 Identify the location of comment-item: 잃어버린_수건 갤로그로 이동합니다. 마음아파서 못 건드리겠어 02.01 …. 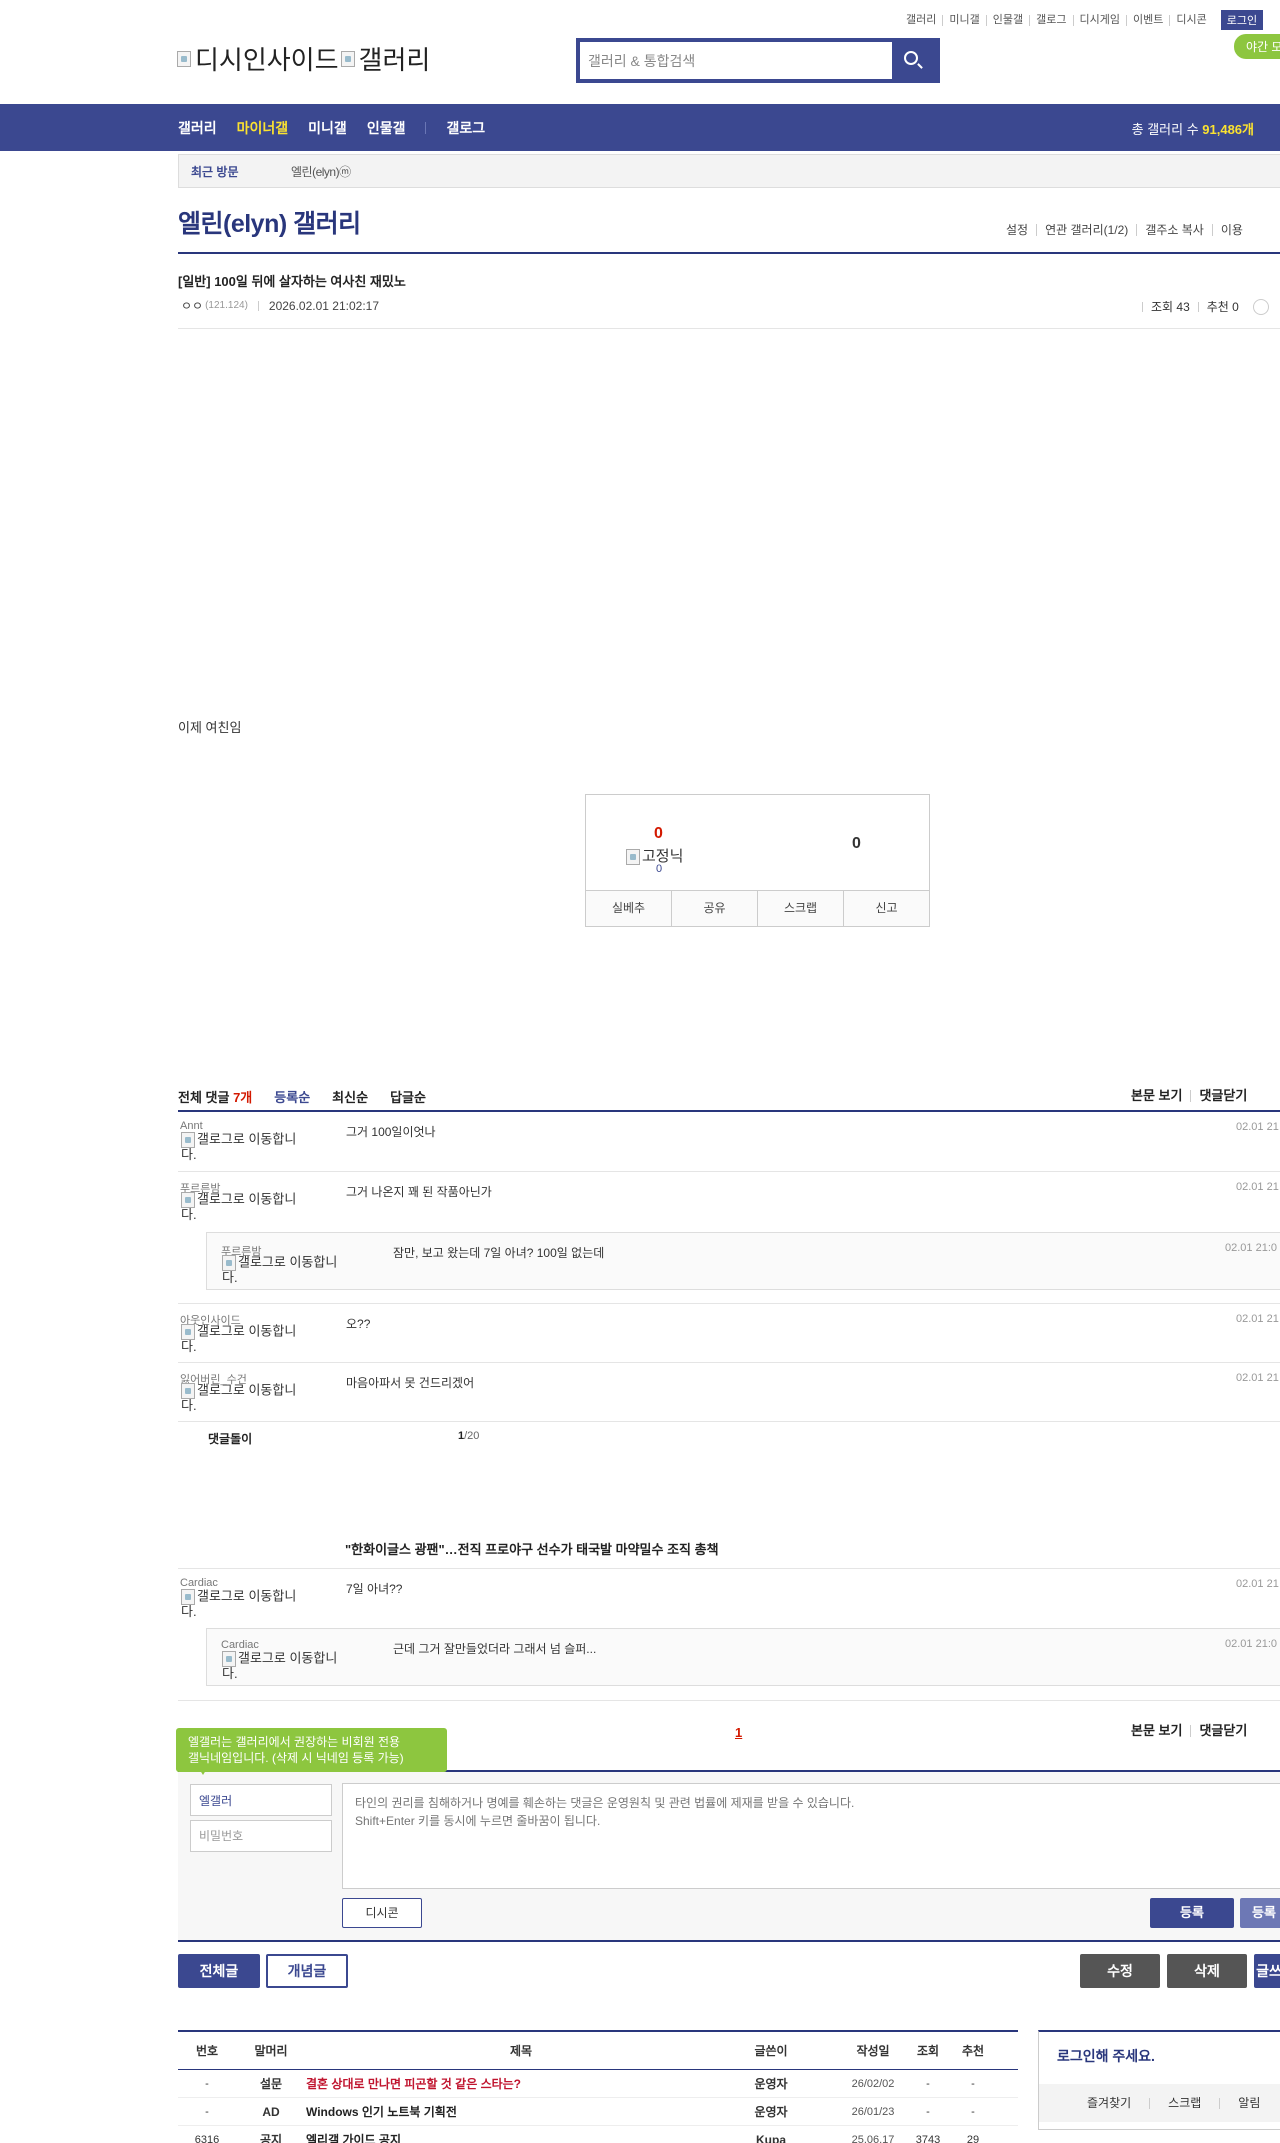
(729, 1392).